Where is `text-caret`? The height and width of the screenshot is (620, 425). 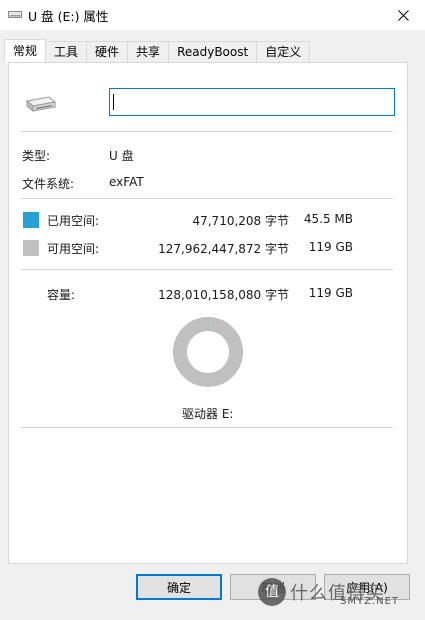
text-caret is located at coordinates (113, 102).